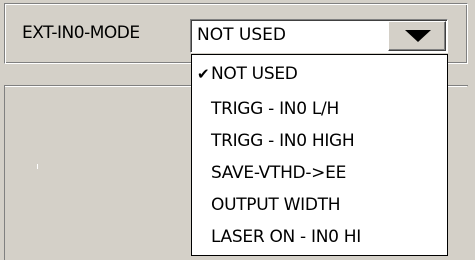 Image resolution: width=475 pixels, height=260 pixels. What do you see at coordinates (37, 166) in the screenshot?
I see `panel-tick-mark` at bounding box center [37, 166].